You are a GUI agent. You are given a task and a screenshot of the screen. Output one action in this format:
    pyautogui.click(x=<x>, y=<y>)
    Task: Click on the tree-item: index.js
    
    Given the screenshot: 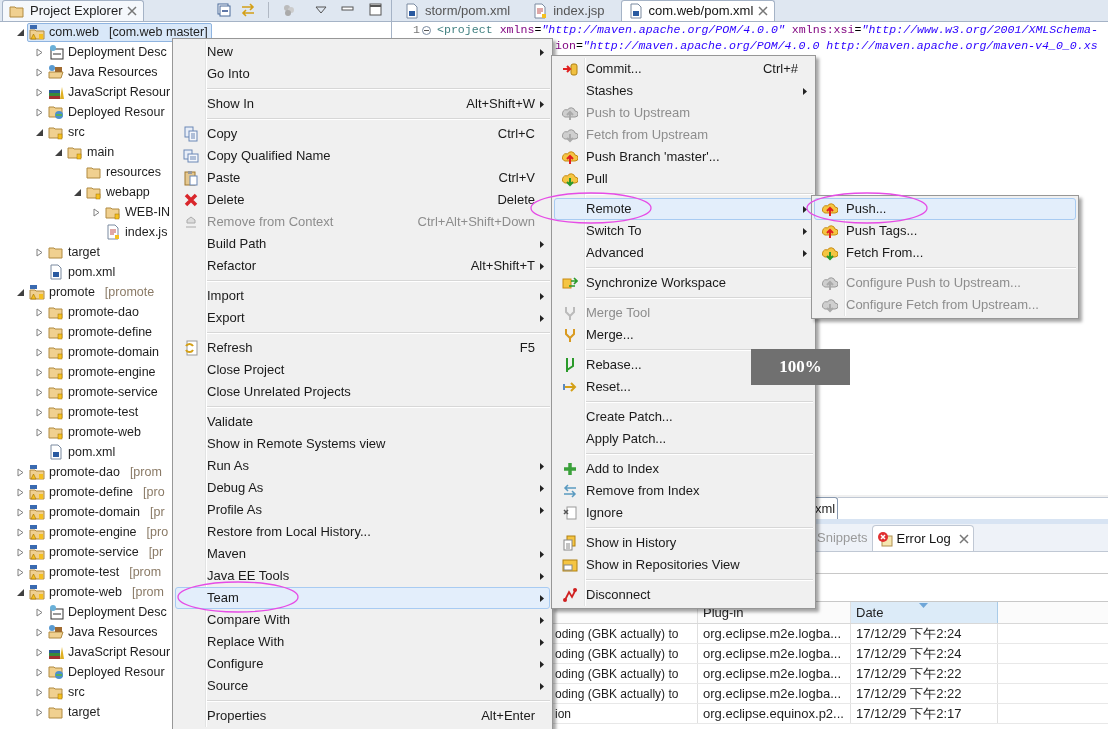 What is the action you would take?
    pyautogui.click(x=137, y=232)
    